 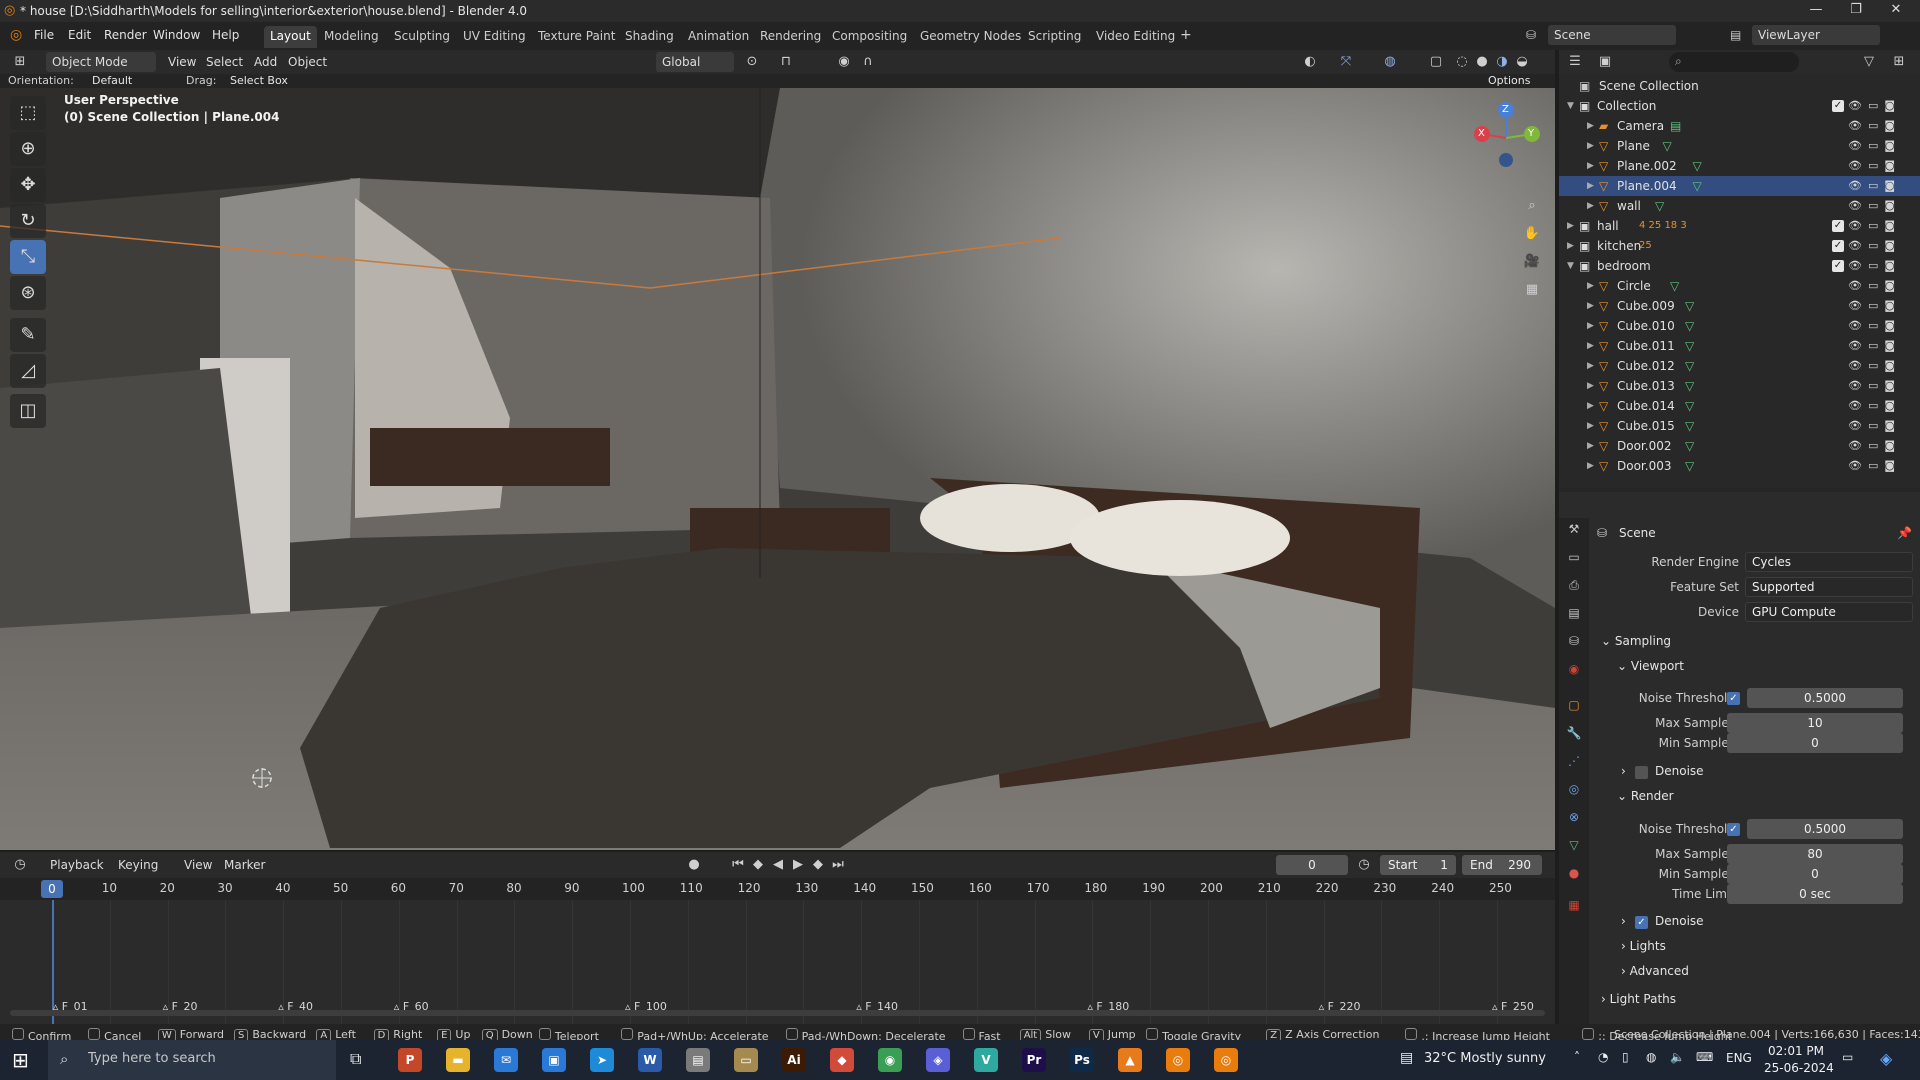 What do you see at coordinates (718, 37) in the screenshot?
I see `tab-animation: Animation` at bounding box center [718, 37].